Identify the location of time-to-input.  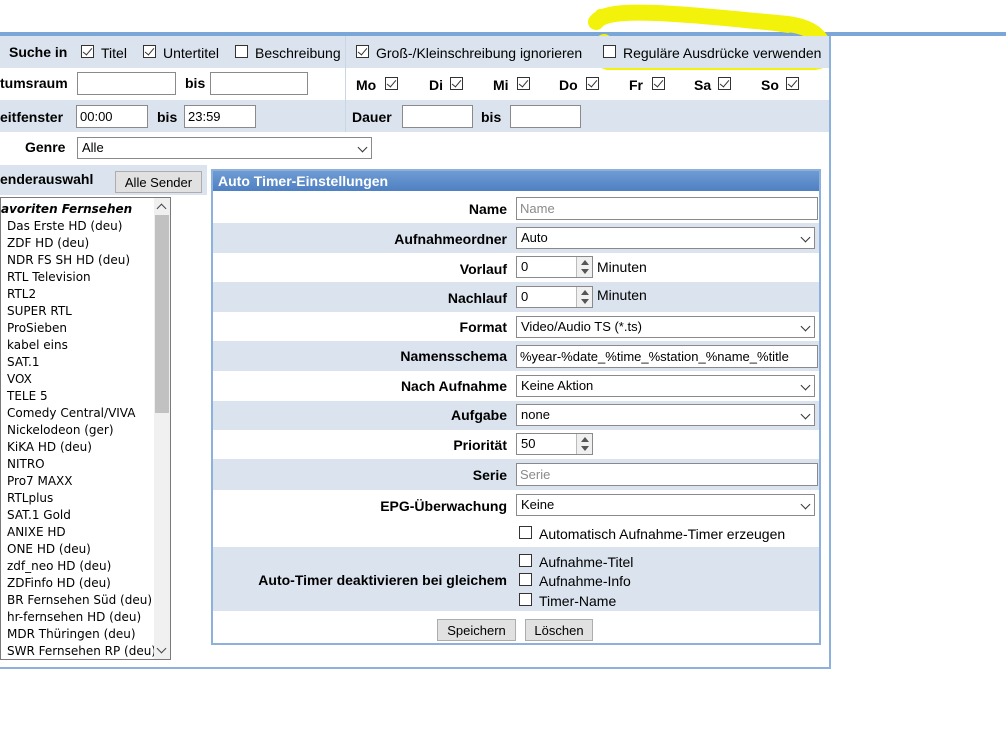
(220, 116).